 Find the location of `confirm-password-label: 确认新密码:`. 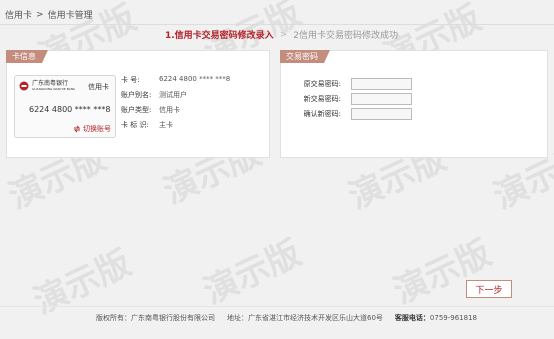

confirm-password-label: 确认新密码: is located at coordinates (322, 114).